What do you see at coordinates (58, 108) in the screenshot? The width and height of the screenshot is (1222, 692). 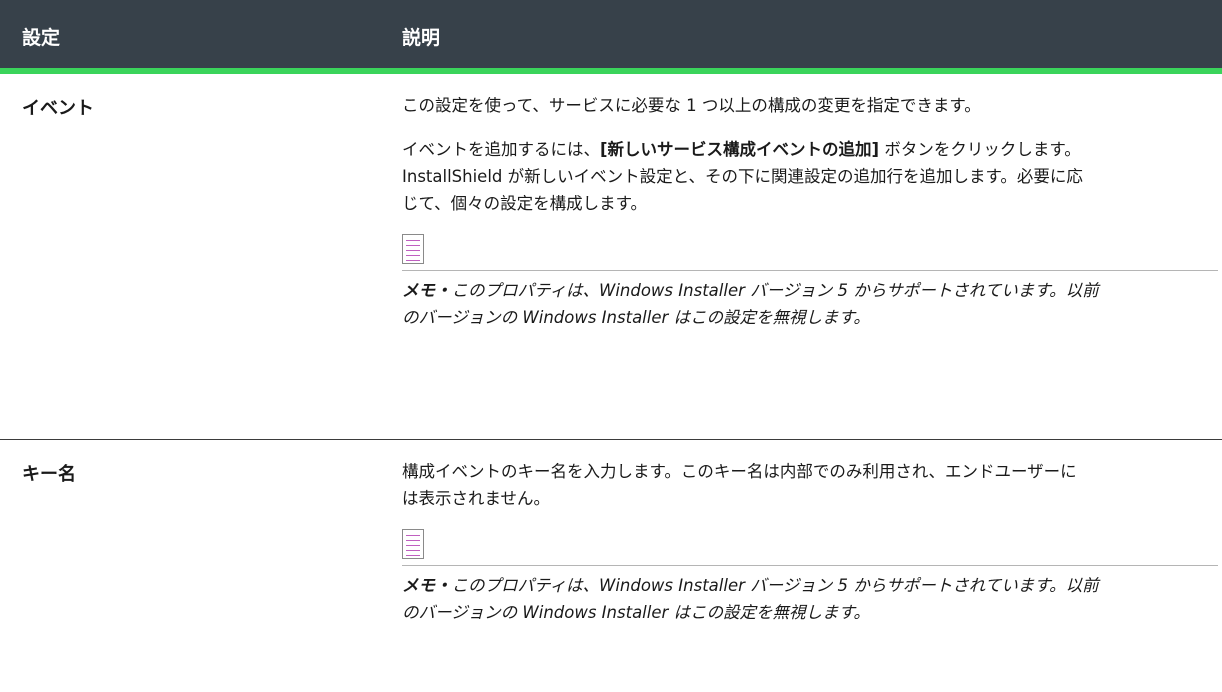 I see `setting-name: イベント` at bounding box center [58, 108].